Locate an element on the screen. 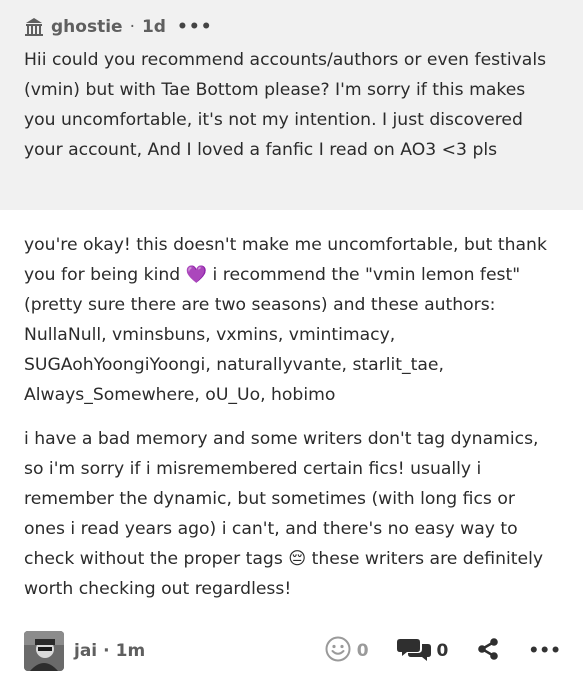 The image size is (583, 697). question-more-button: ••• is located at coordinates (195, 27).